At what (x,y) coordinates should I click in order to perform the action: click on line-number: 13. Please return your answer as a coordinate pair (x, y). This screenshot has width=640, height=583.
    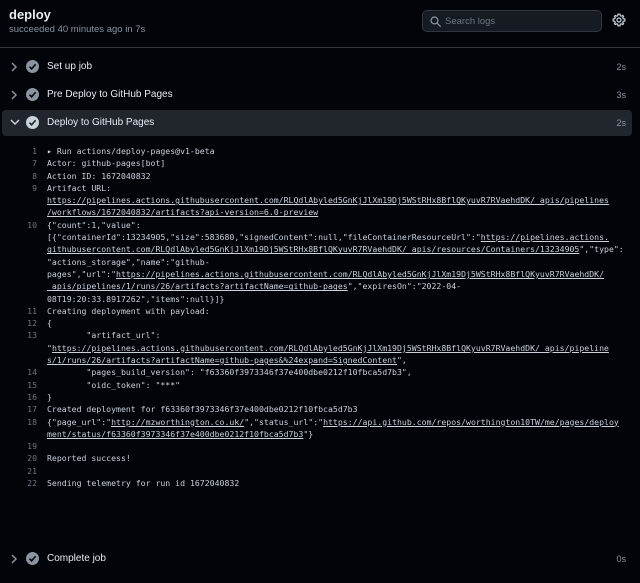
    Looking at the image, I should click on (18, 335).